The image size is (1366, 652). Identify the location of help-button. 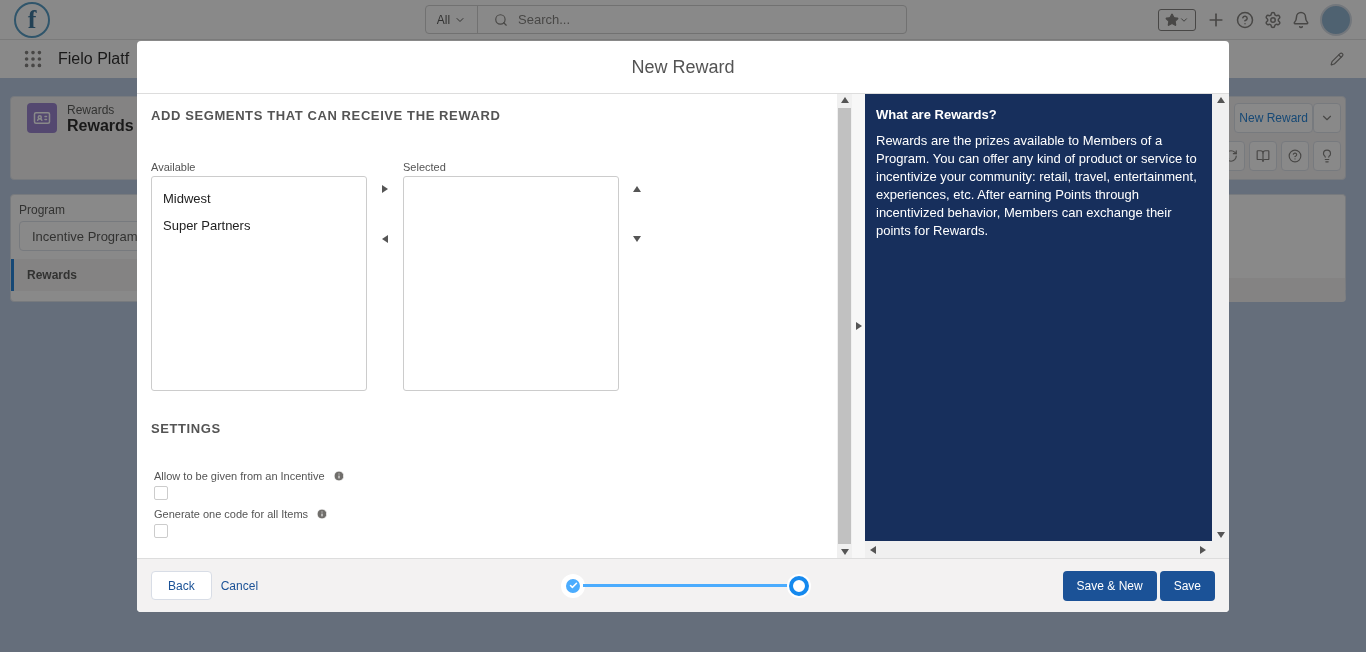
(1295, 156).